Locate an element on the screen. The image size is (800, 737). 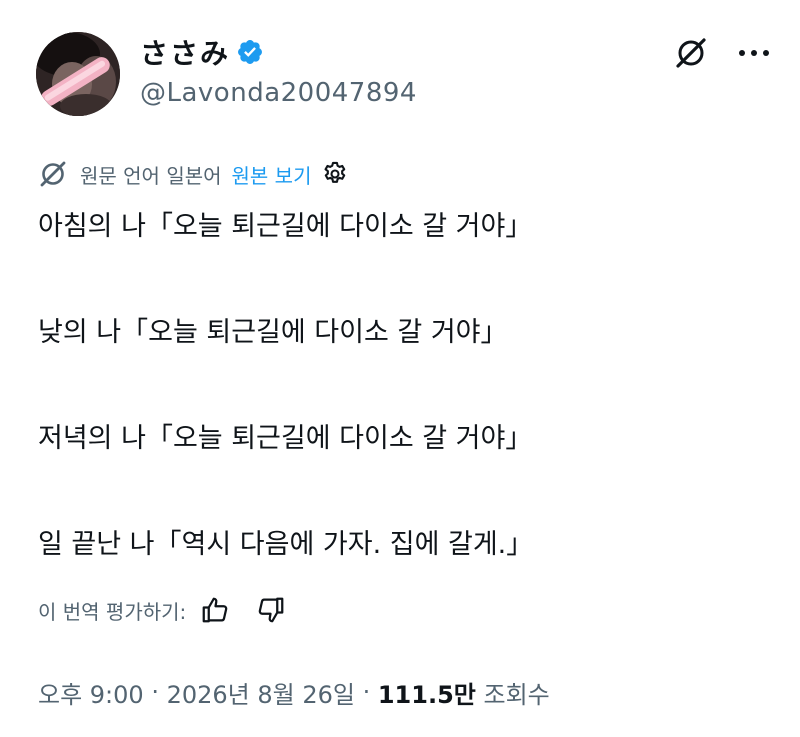
header-actions is located at coordinates (723, 53).